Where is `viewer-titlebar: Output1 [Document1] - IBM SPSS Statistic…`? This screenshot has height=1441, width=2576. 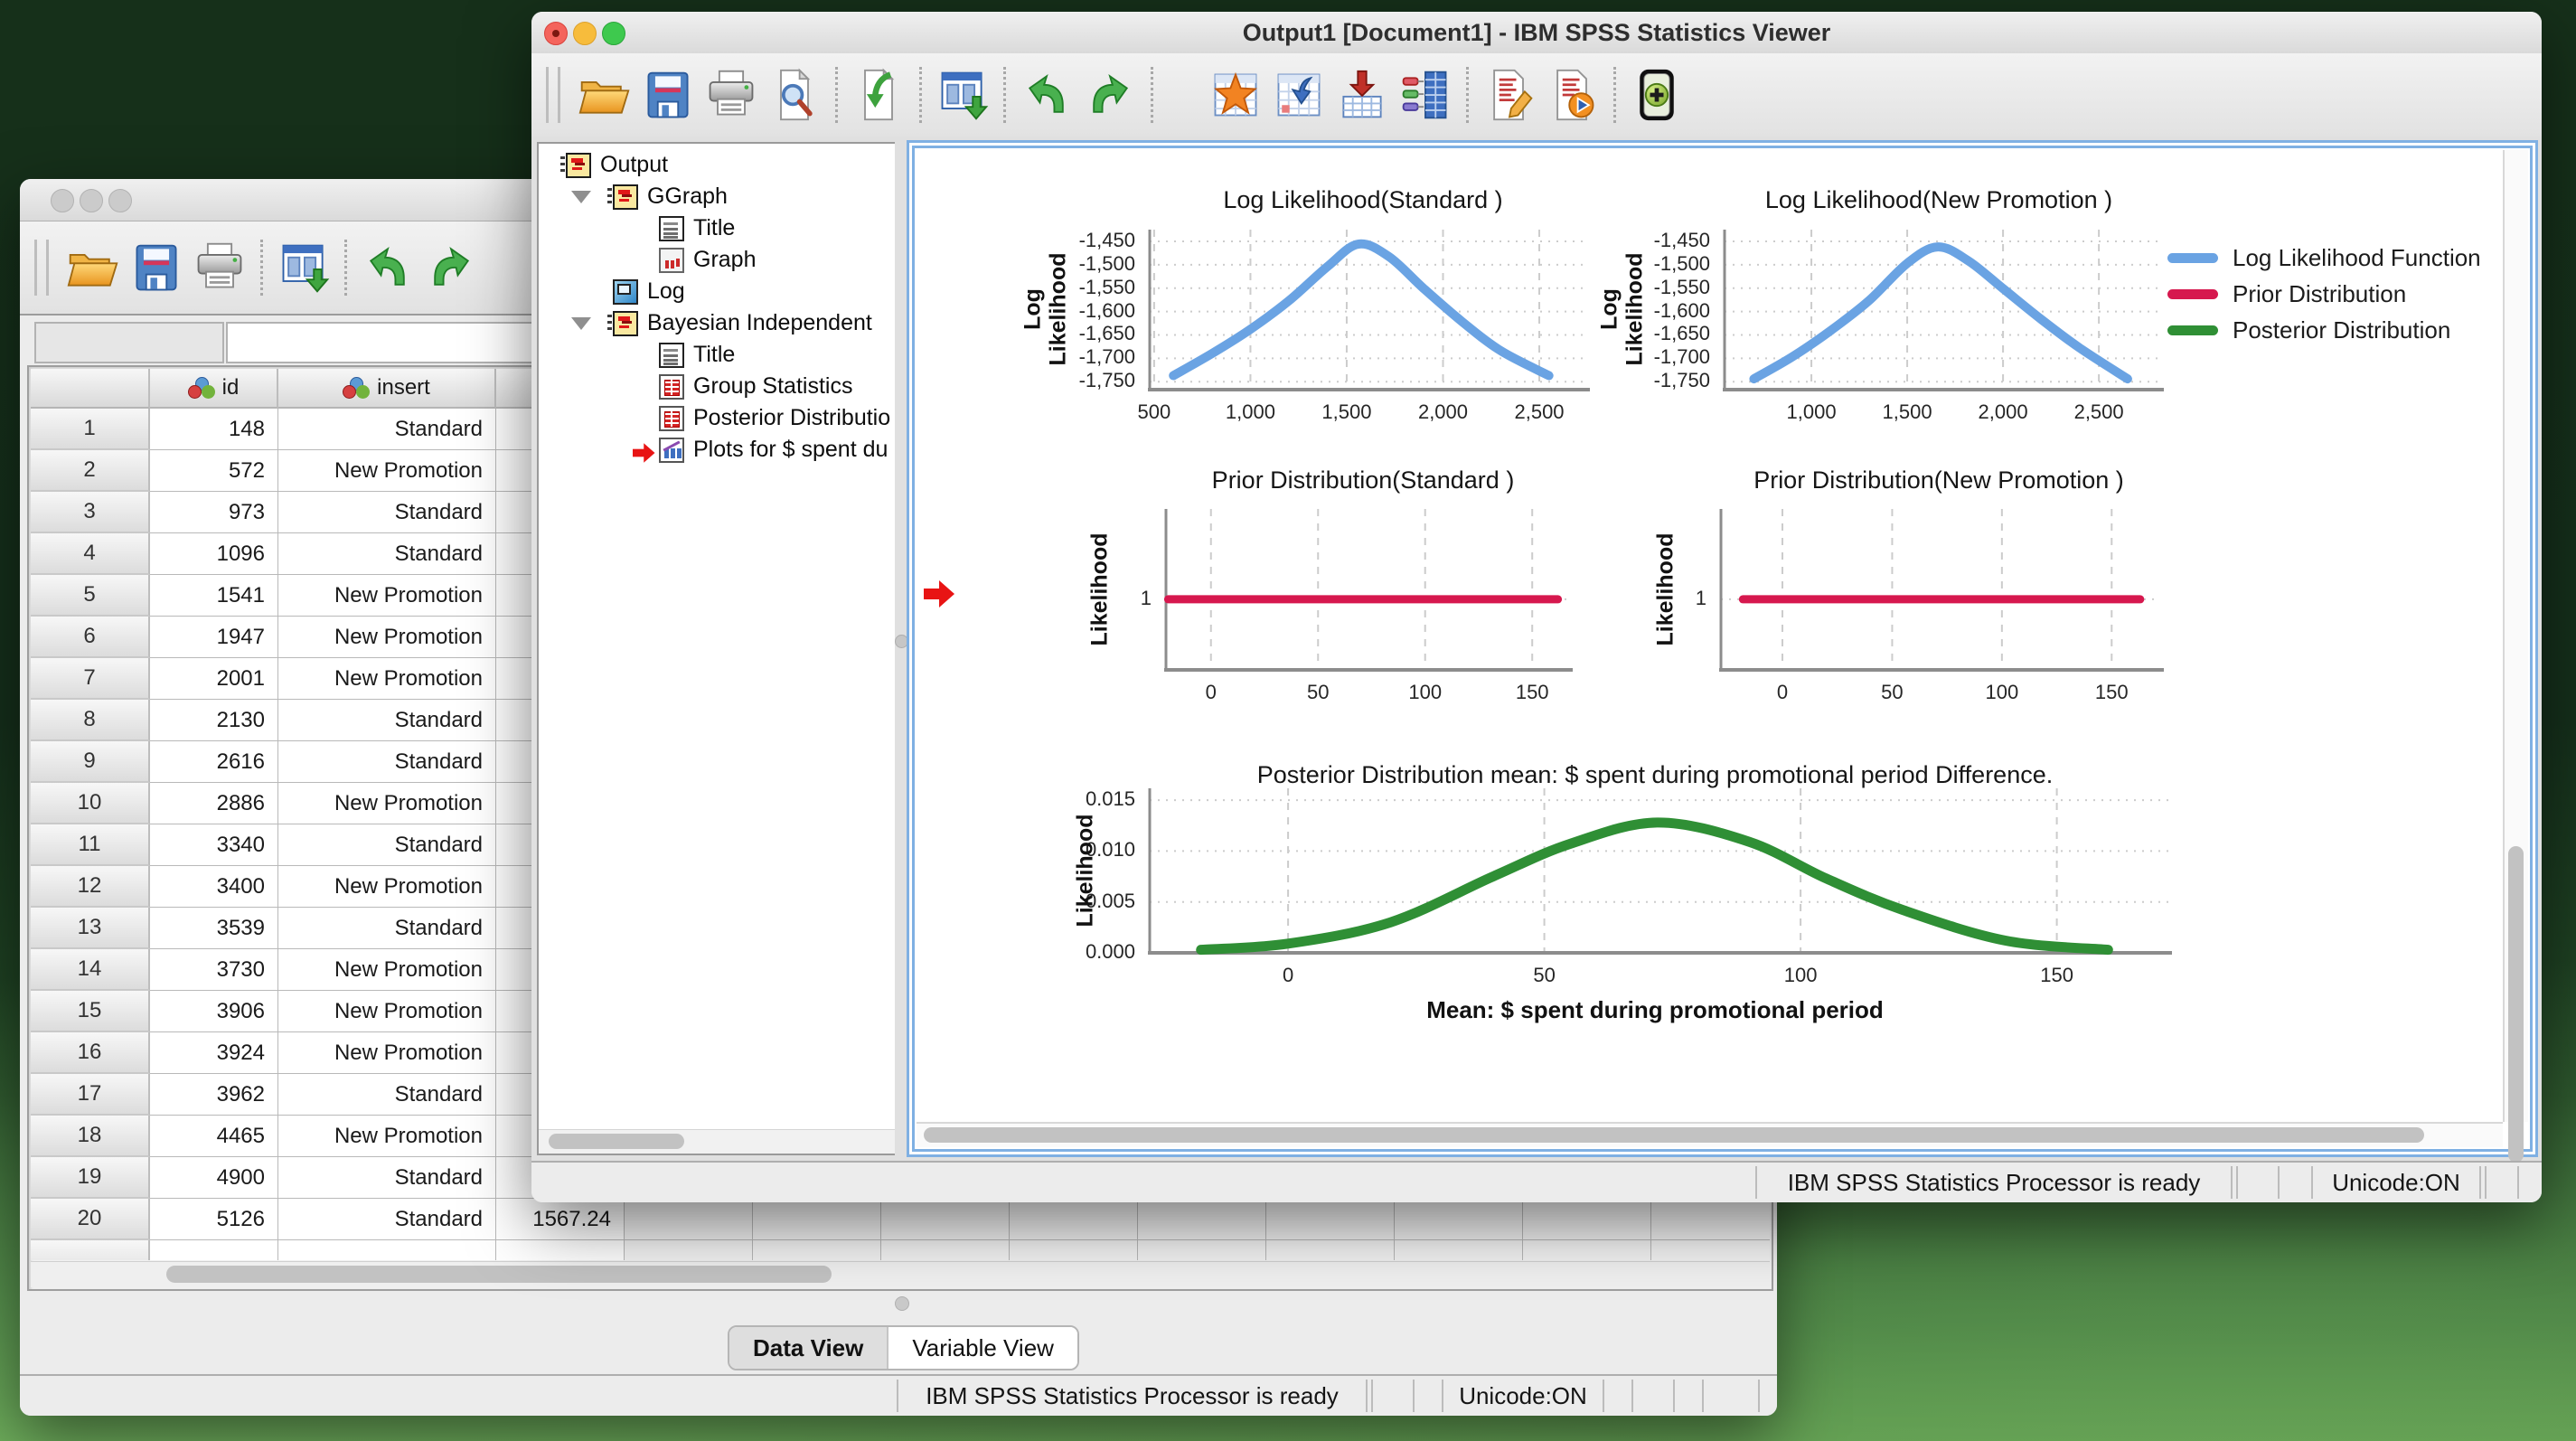 viewer-titlebar: Output1 [Document1] - IBM SPSS Statistic… is located at coordinates (1537, 33).